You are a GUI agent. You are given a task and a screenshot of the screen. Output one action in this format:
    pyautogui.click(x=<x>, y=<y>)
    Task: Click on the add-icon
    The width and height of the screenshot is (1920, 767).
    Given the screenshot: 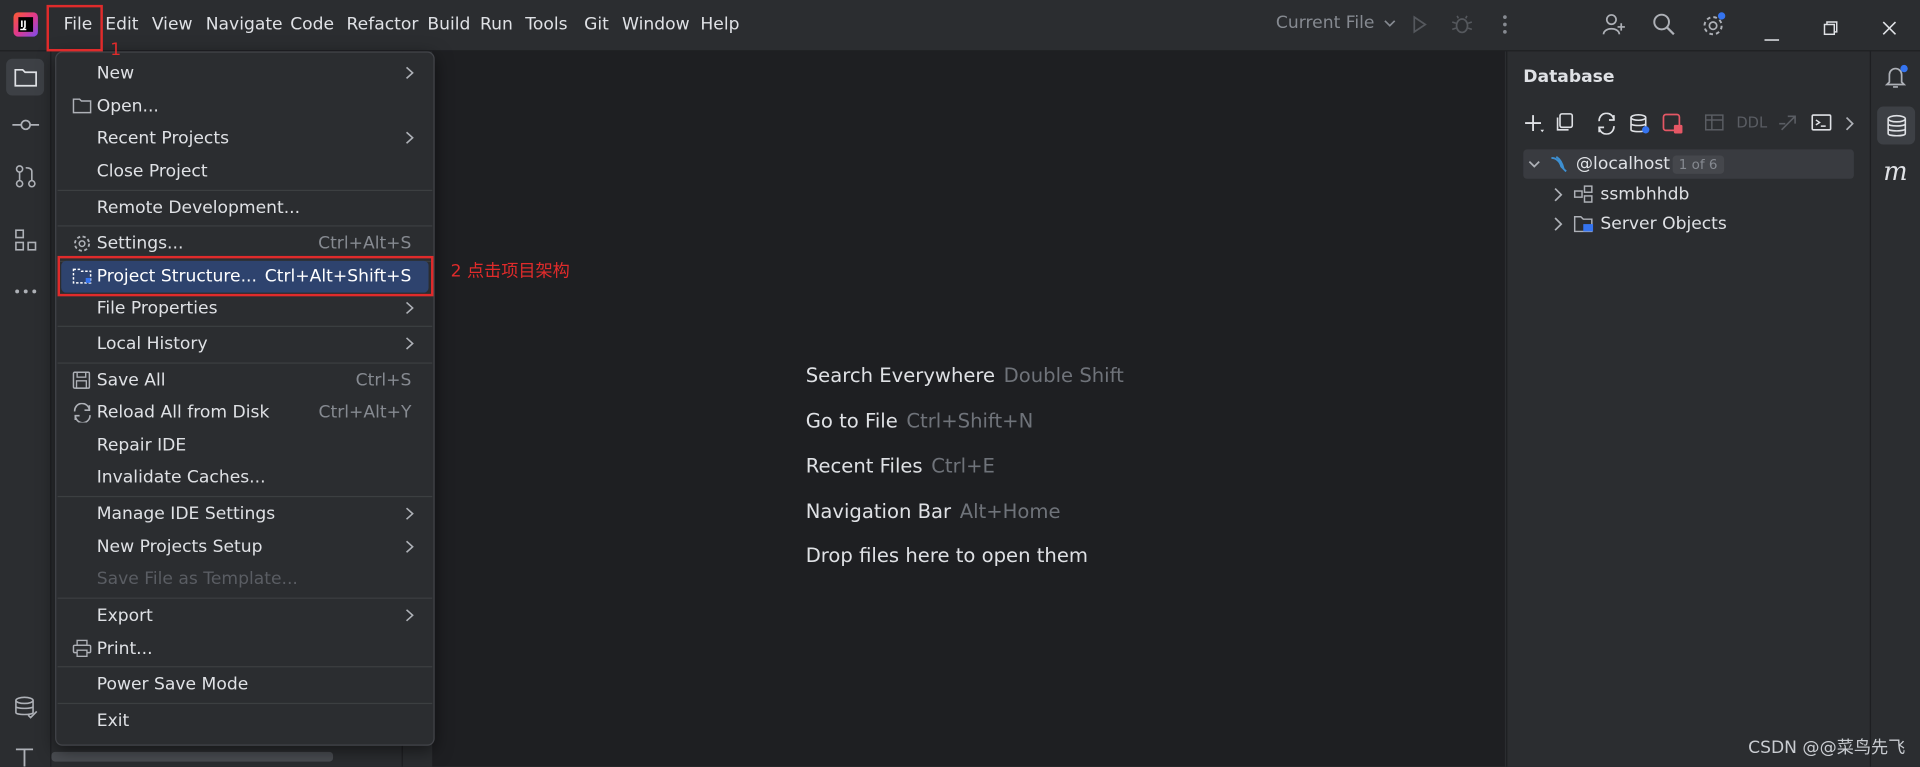 What is the action you would take?
    pyautogui.click(x=1534, y=124)
    